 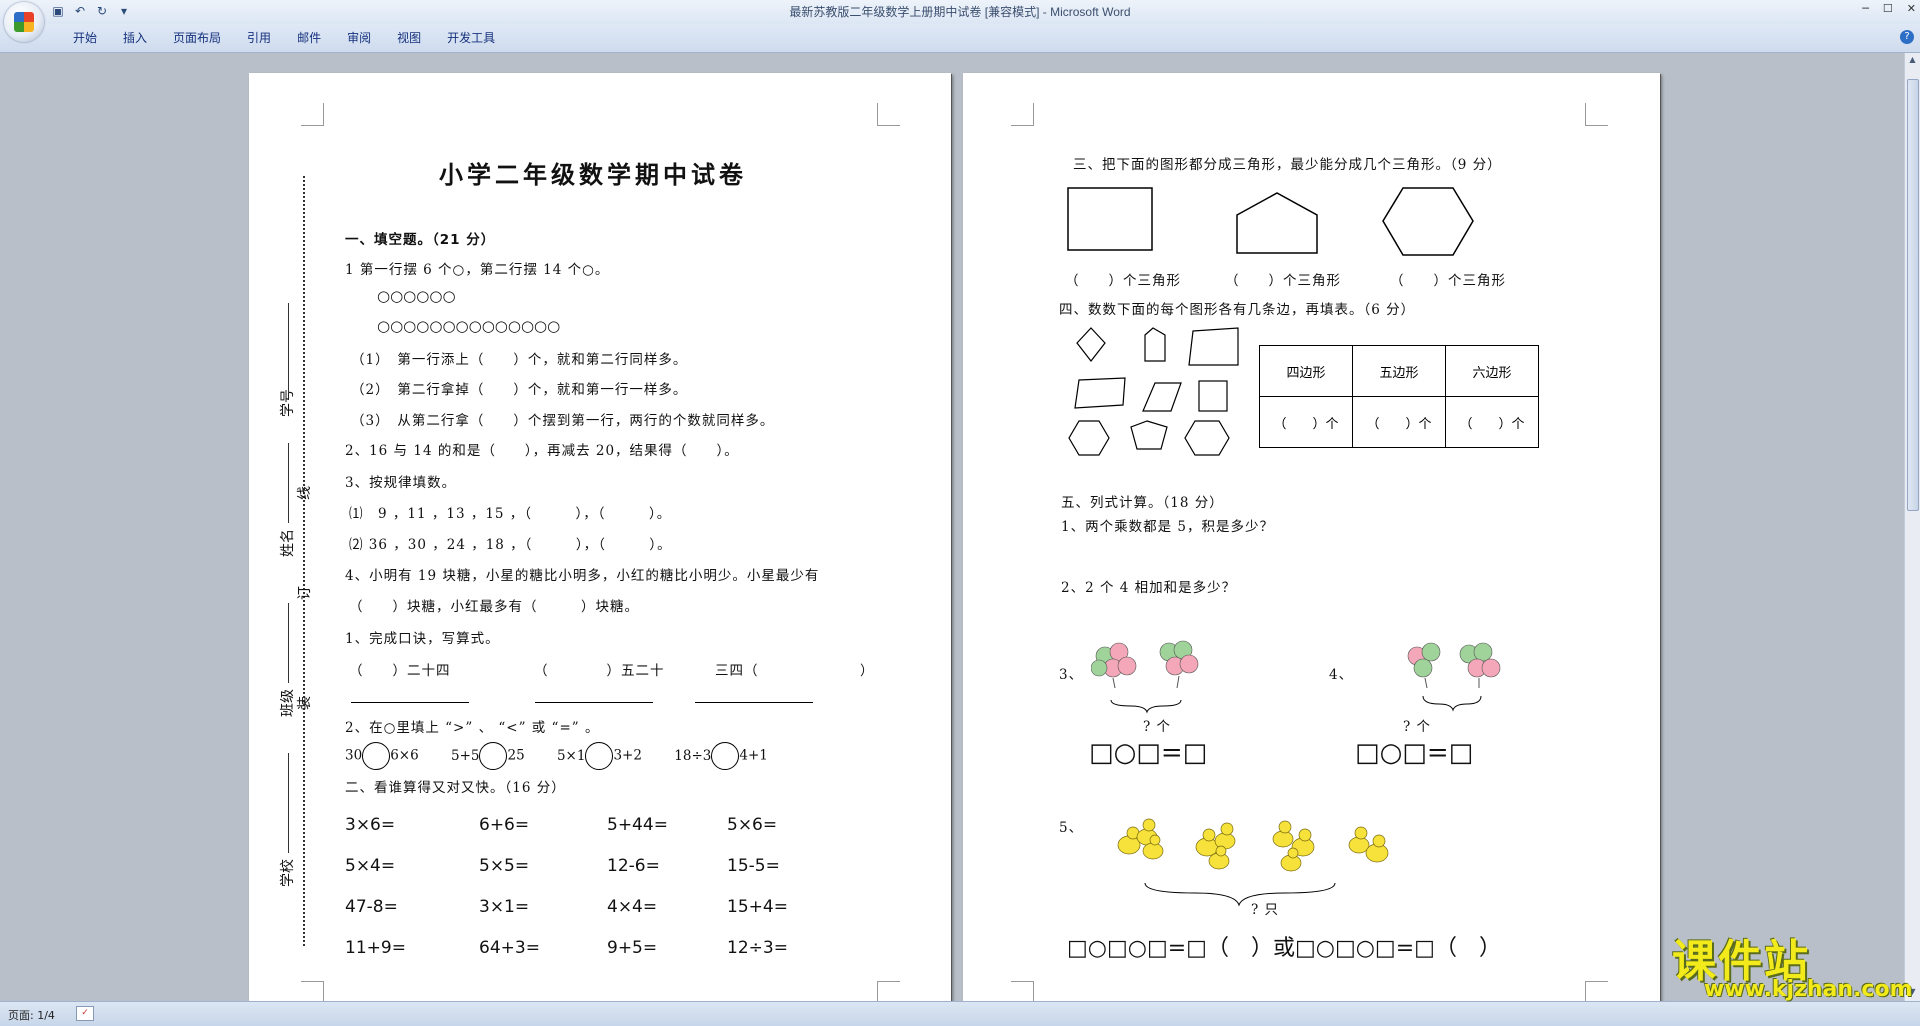 I want to click on page-count: 页面: 1/4, so click(x=31, y=1015).